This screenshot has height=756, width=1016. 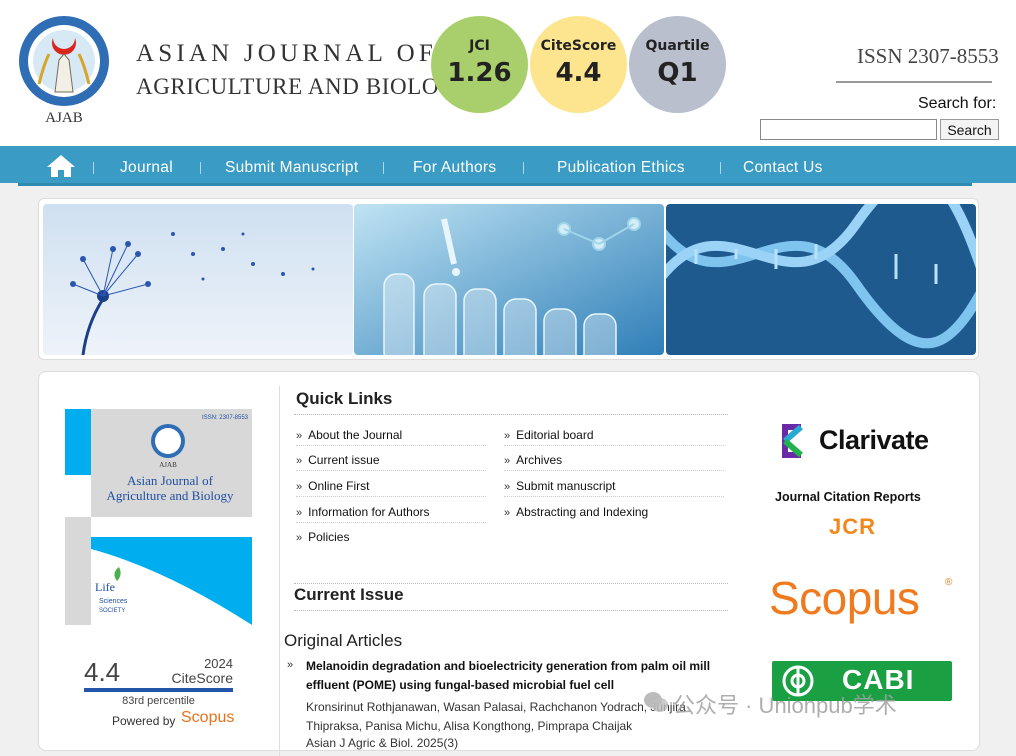 What do you see at coordinates (549, 435) in the screenshot?
I see `quick-link-editorial-board: » Editorial board` at bounding box center [549, 435].